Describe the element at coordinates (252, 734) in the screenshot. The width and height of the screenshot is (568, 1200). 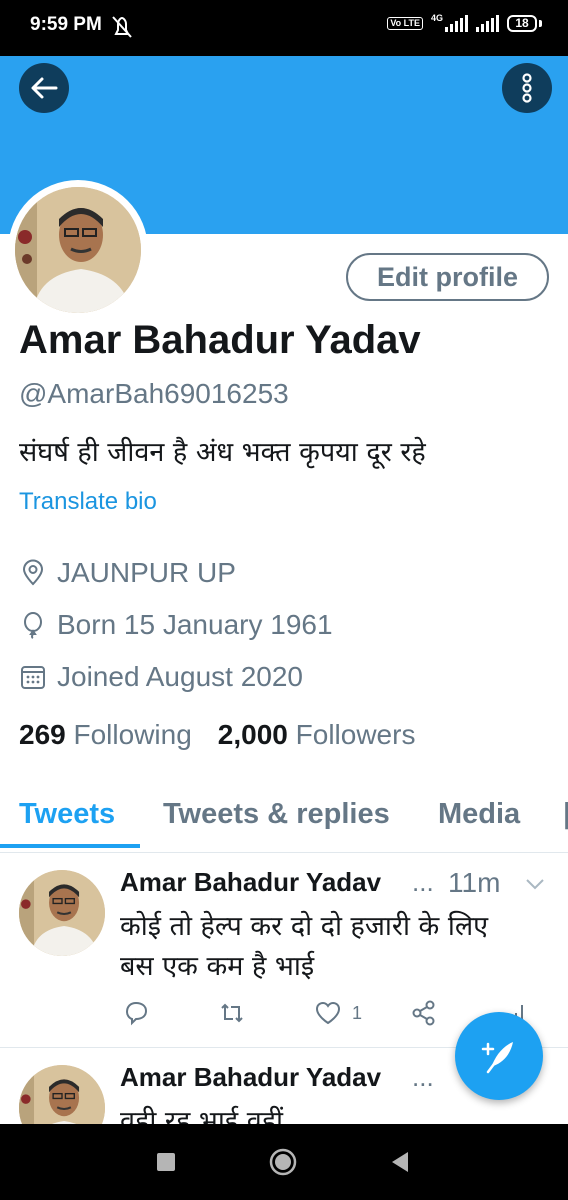
I see `followers-count: 2,000` at that location.